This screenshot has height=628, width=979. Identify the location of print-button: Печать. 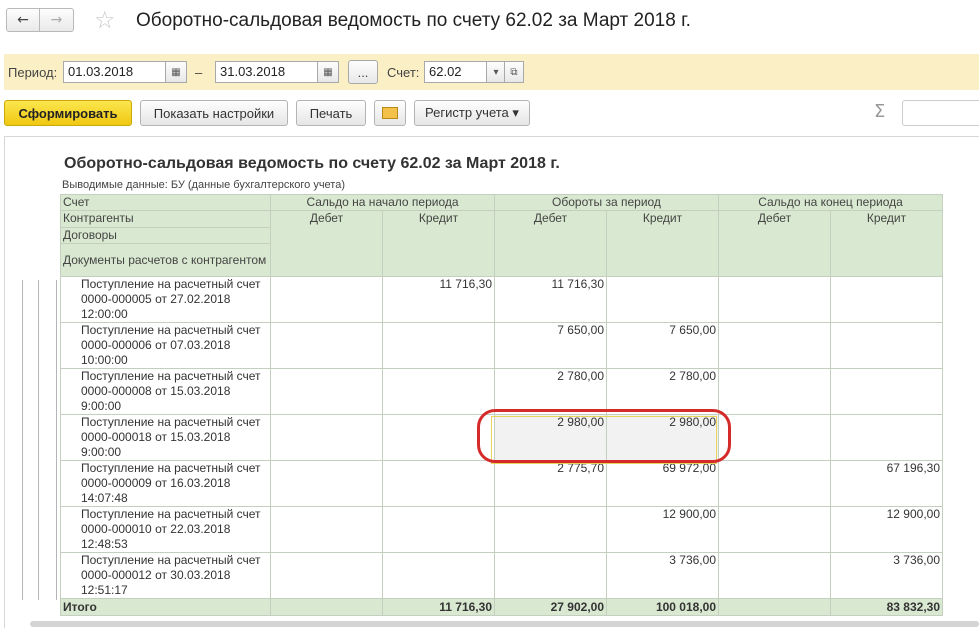
(331, 113).